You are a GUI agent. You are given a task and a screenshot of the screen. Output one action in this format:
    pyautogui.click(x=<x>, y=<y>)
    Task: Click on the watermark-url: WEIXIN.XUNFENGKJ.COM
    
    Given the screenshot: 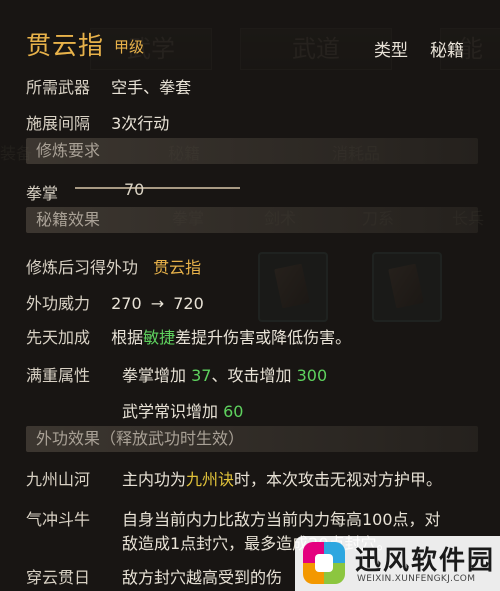 What is the action you would take?
    pyautogui.click(x=416, y=579)
    